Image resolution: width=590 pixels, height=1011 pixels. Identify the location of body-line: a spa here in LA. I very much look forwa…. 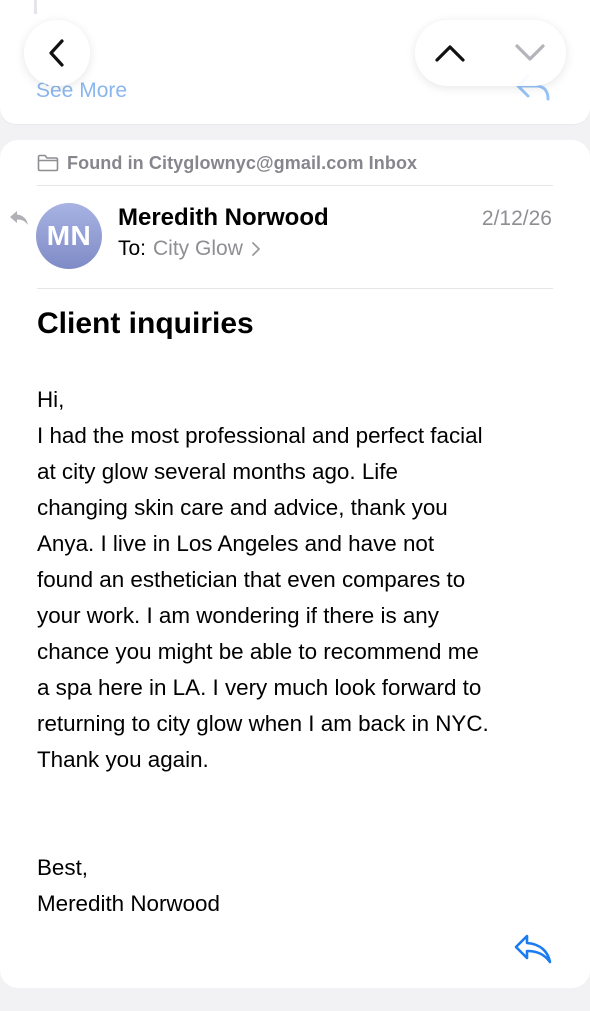
(259, 687).